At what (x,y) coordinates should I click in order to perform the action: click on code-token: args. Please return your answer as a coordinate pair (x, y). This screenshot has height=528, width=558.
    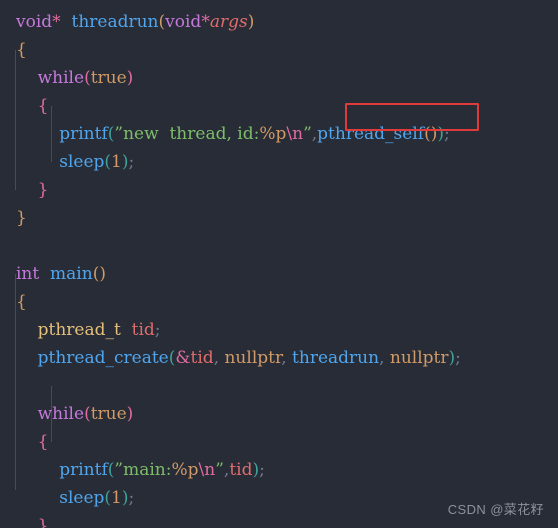
    Looking at the image, I should click on (228, 22).